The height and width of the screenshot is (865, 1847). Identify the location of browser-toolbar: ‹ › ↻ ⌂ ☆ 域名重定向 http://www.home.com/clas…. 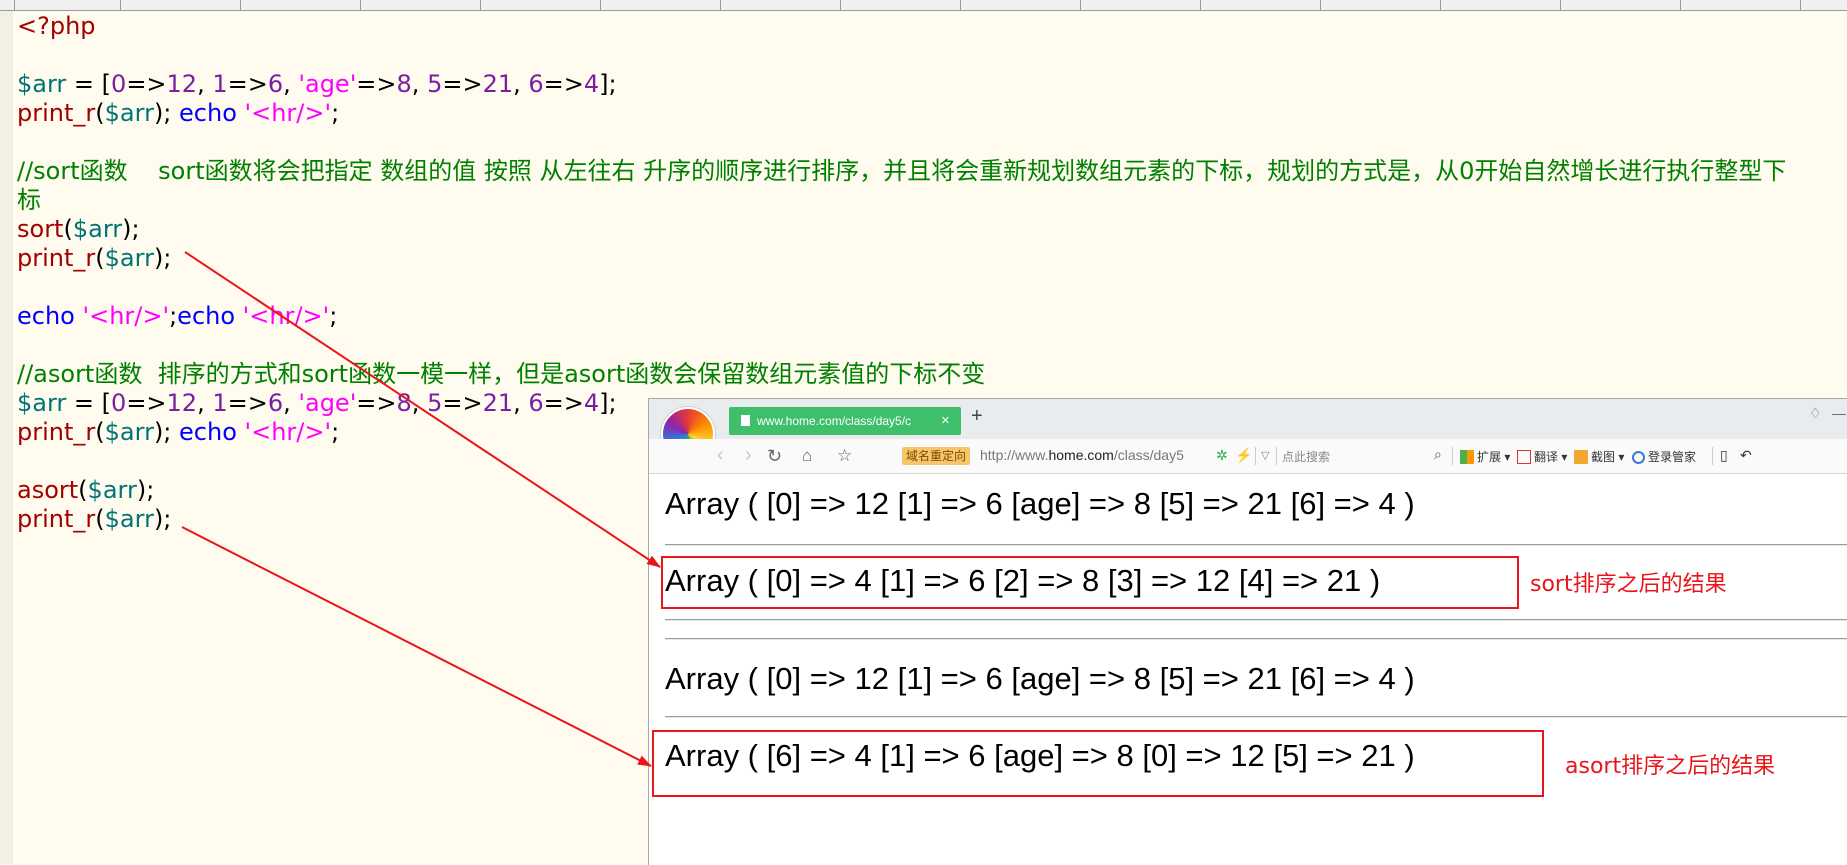
(1248, 456).